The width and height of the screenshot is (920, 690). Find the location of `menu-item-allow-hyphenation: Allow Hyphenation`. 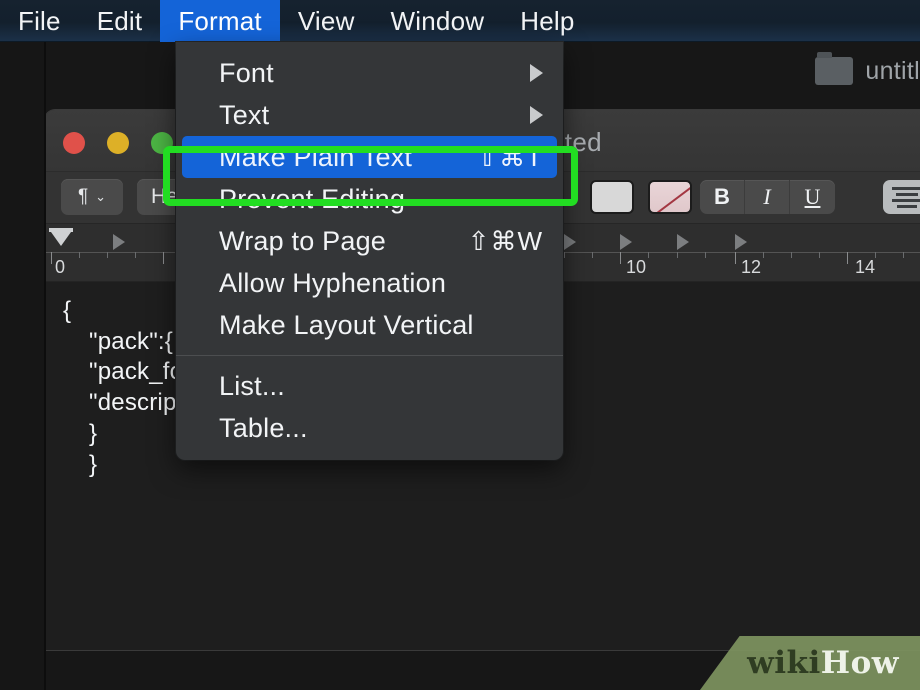

menu-item-allow-hyphenation: Allow Hyphenation is located at coordinates (369, 283).